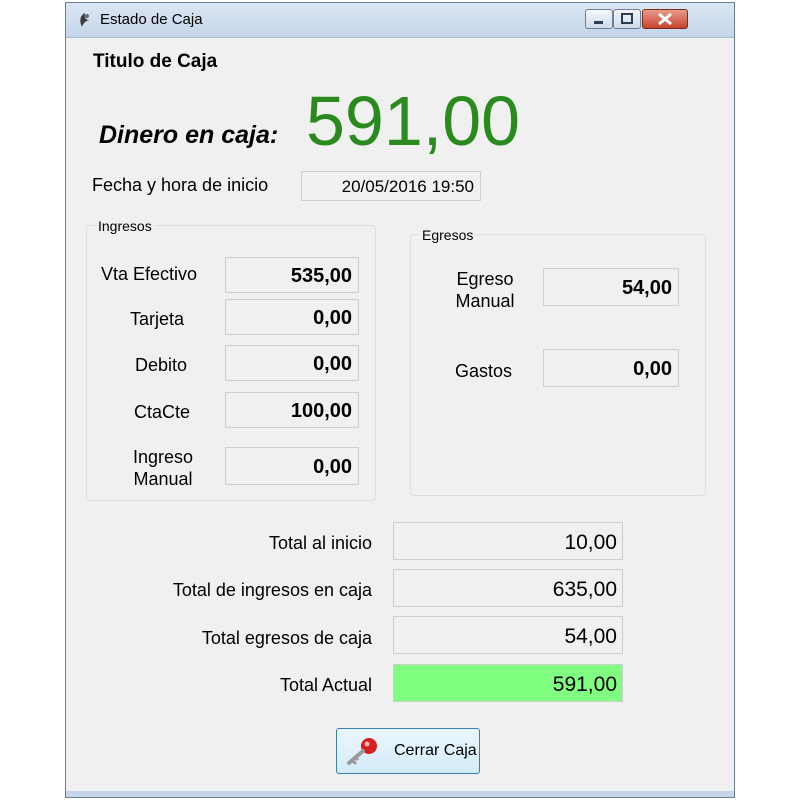 Image resolution: width=800 pixels, height=800 pixels. I want to click on egreso-manual-line2: Manual, so click(485, 301).